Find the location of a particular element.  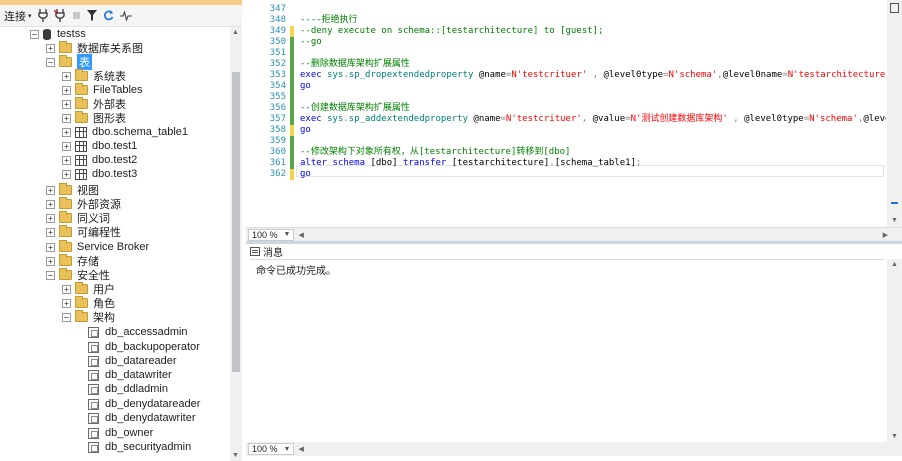

tree-node-programmability: + 可编程性 is located at coordinates (83, 232).